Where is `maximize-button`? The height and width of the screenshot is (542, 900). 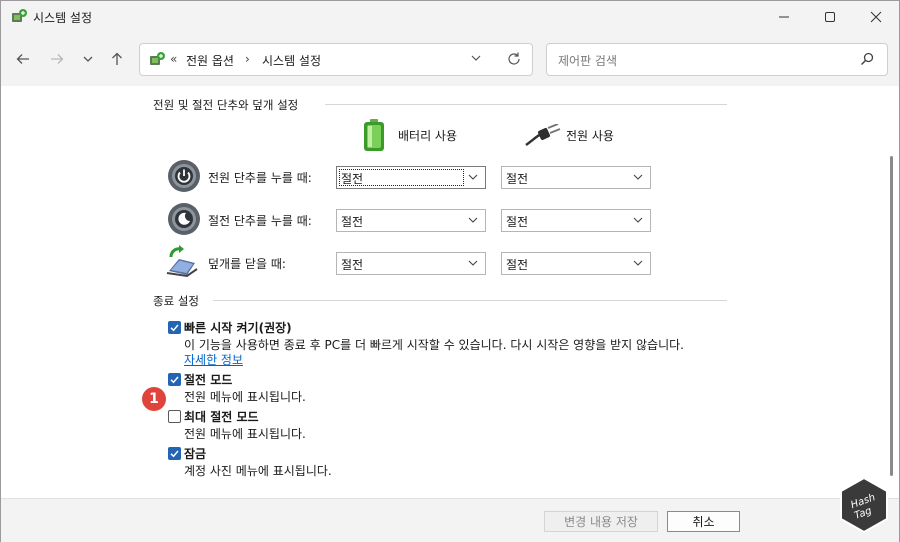
maximize-button is located at coordinates (830, 16).